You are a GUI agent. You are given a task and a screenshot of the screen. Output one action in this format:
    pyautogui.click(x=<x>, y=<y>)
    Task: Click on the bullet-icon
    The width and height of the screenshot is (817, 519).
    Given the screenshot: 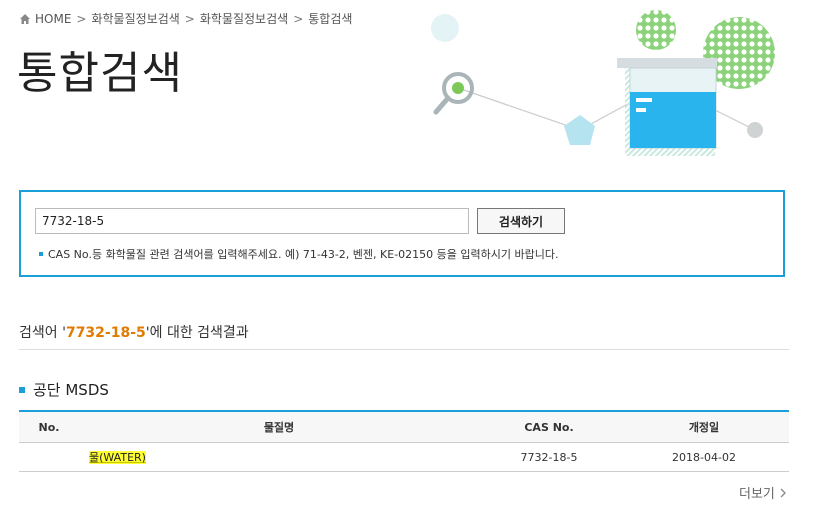 What is the action you would take?
    pyautogui.click(x=41, y=254)
    